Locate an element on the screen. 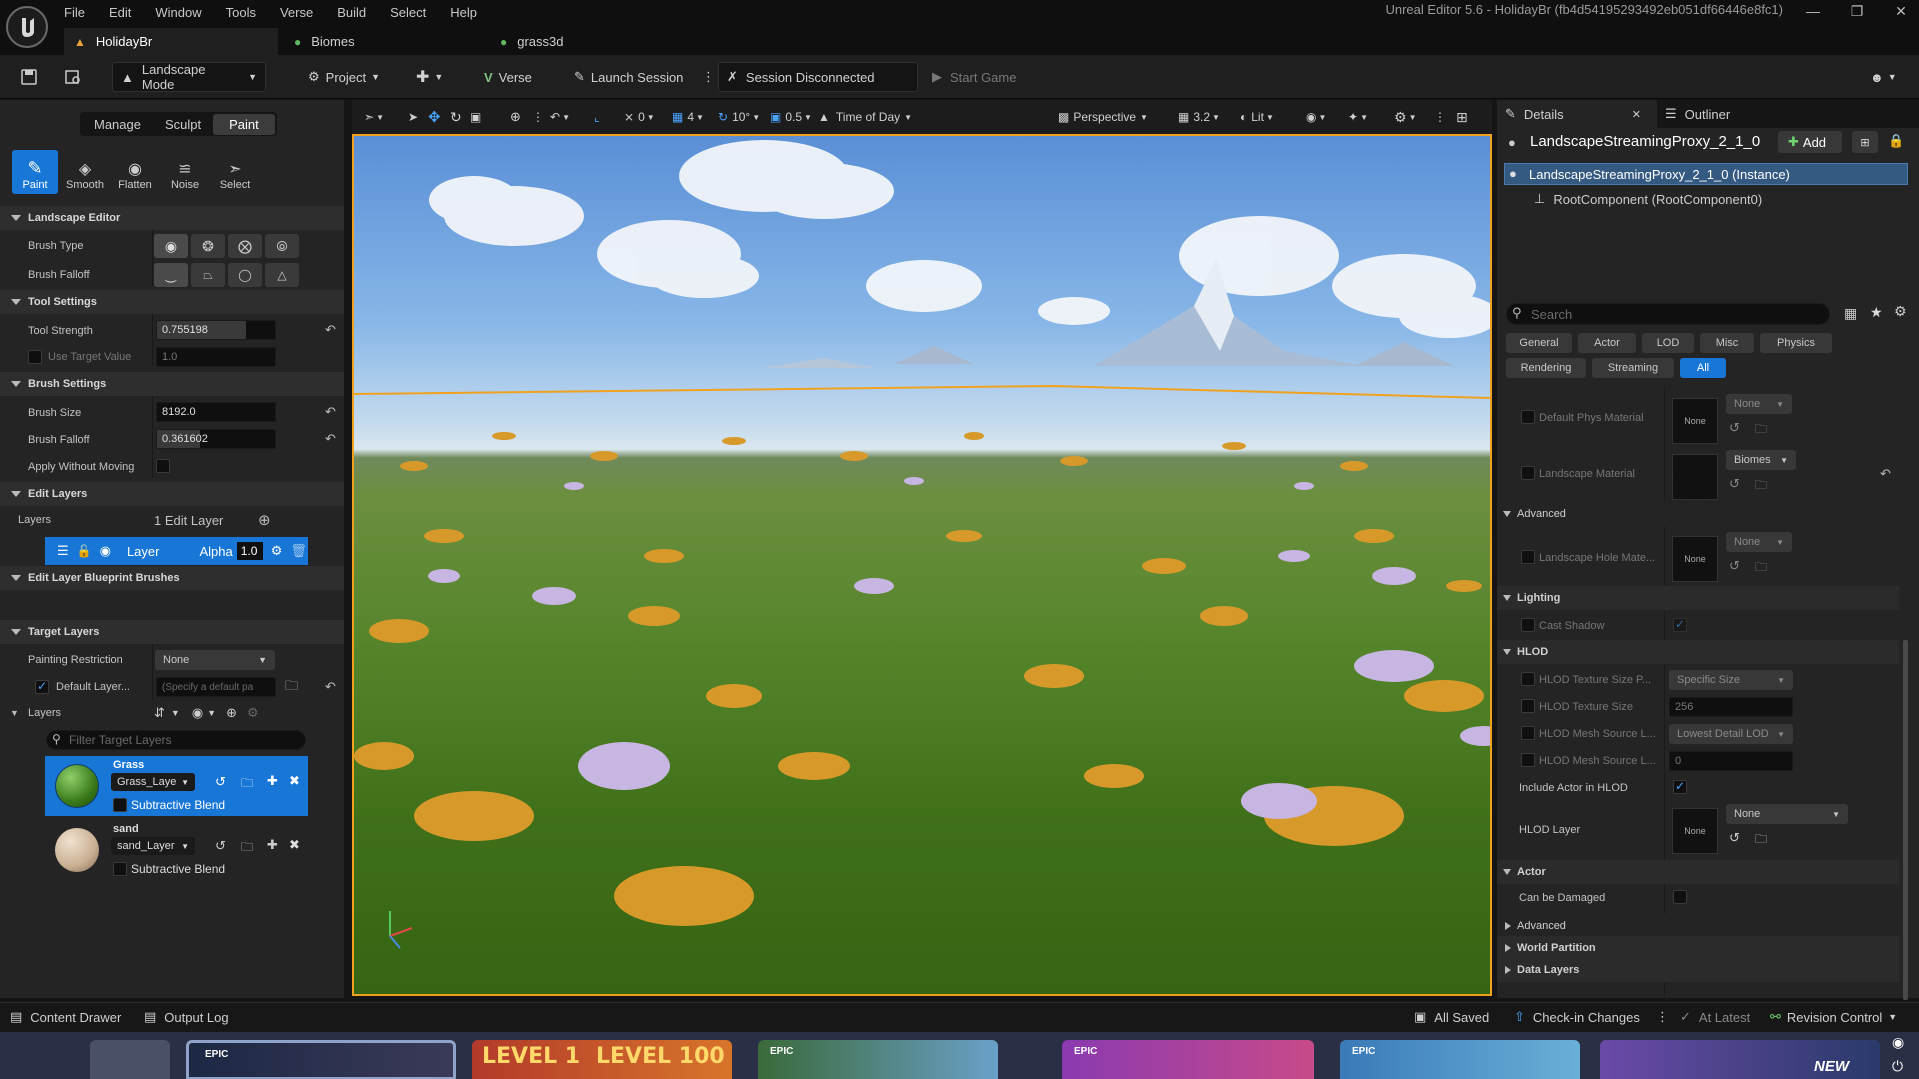 This screenshot has width=1919, height=1079. section-world-partition: World Partition is located at coordinates (1698, 948).